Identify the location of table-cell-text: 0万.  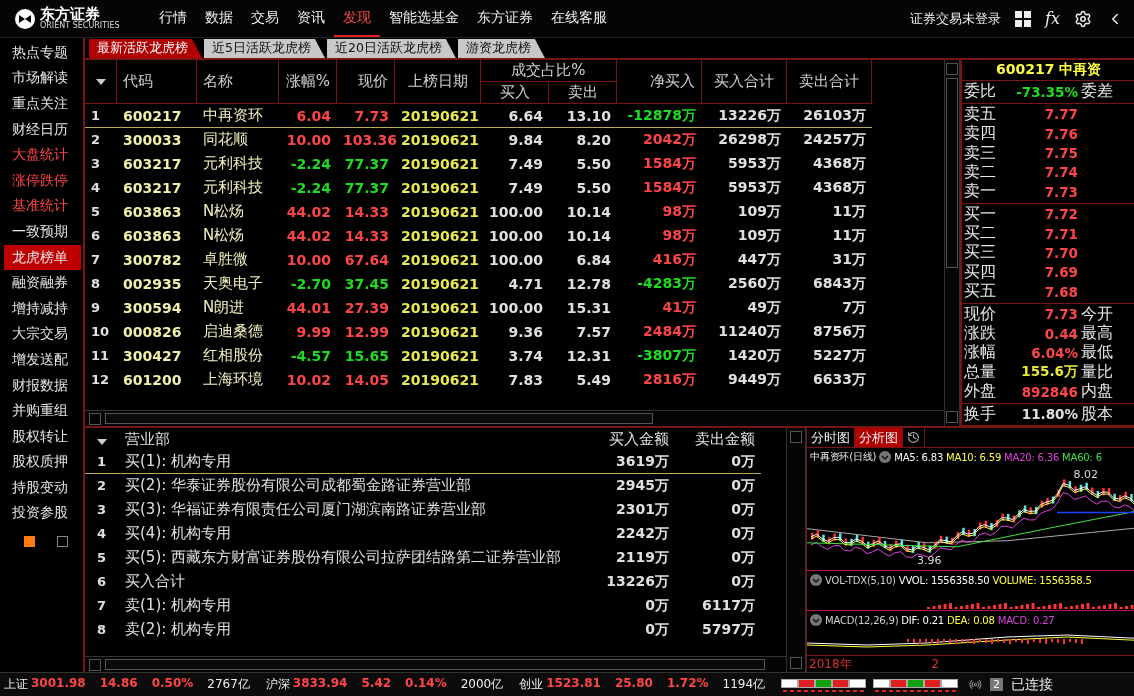
(657, 629).